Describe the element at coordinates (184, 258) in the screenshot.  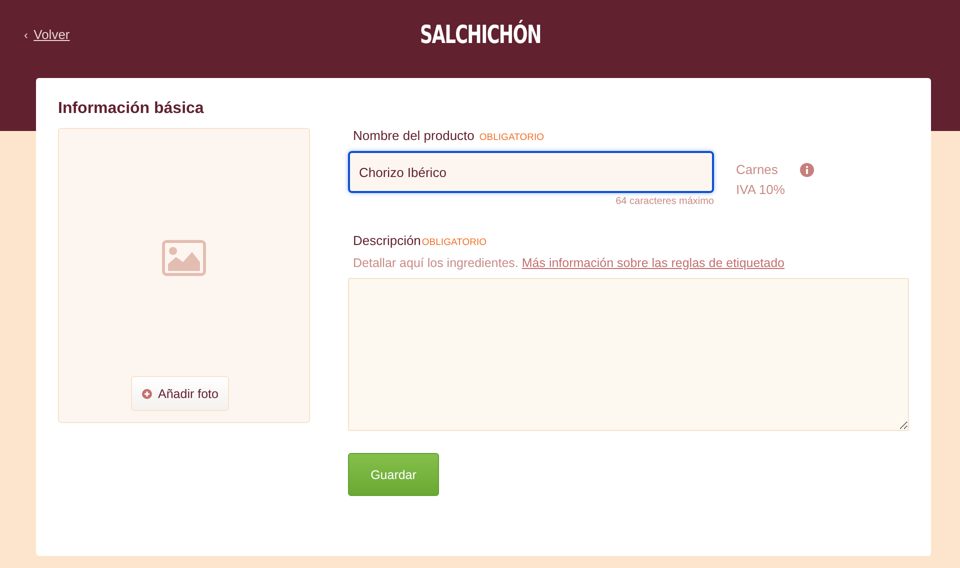
I see `image-icon` at that location.